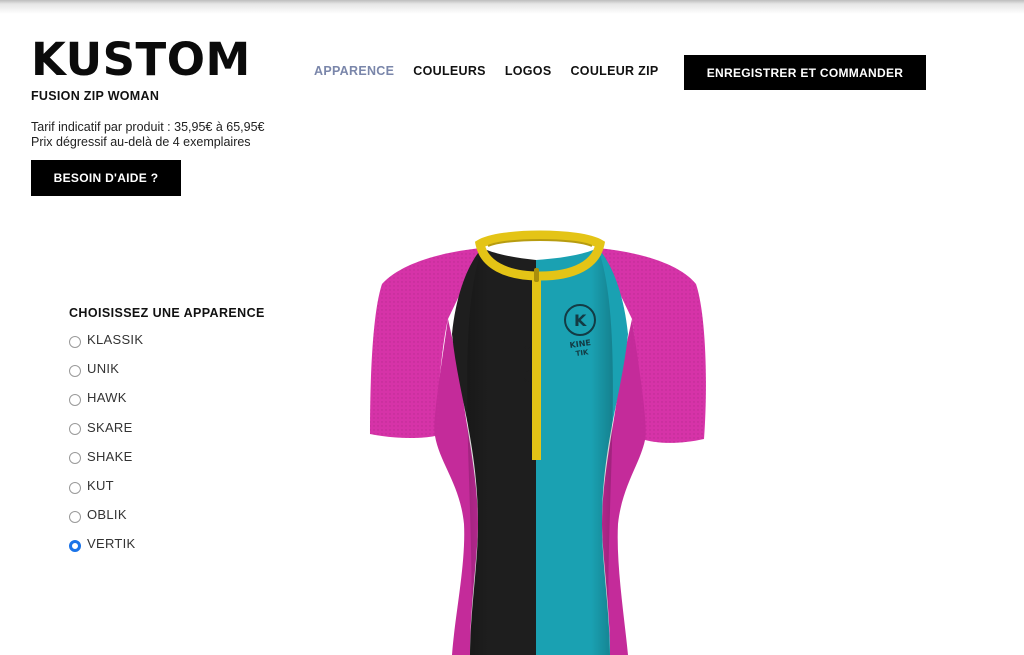 The image size is (1024, 655). Describe the element at coordinates (75, 341) in the screenshot. I see `radio-klassik` at that location.